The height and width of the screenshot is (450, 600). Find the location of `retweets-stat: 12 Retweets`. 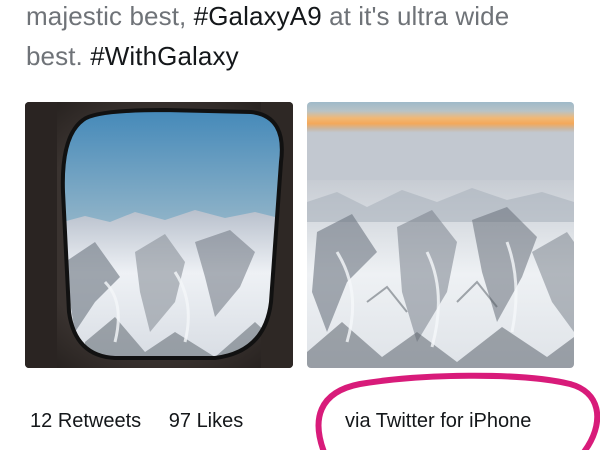

retweets-stat: 12 Retweets is located at coordinates (85, 421).